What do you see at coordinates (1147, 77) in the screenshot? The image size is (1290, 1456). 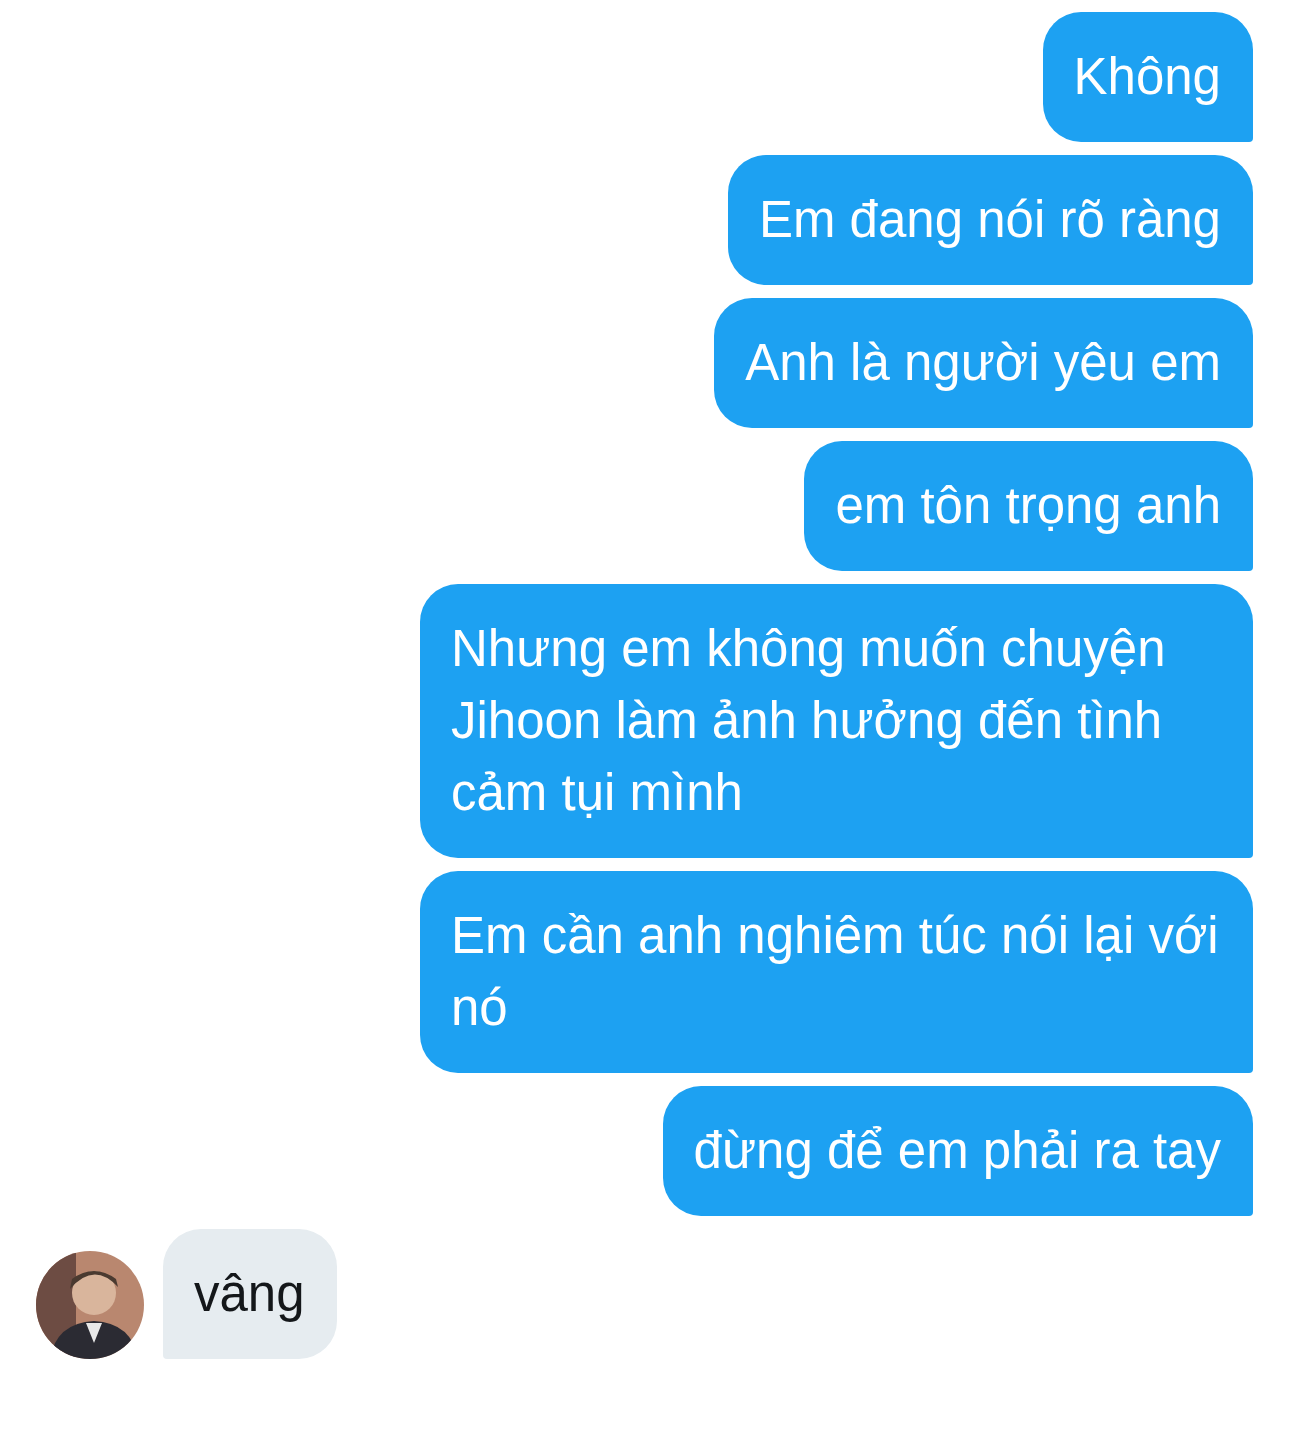 I see `message-bubble: Không` at bounding box center [1147, 77].